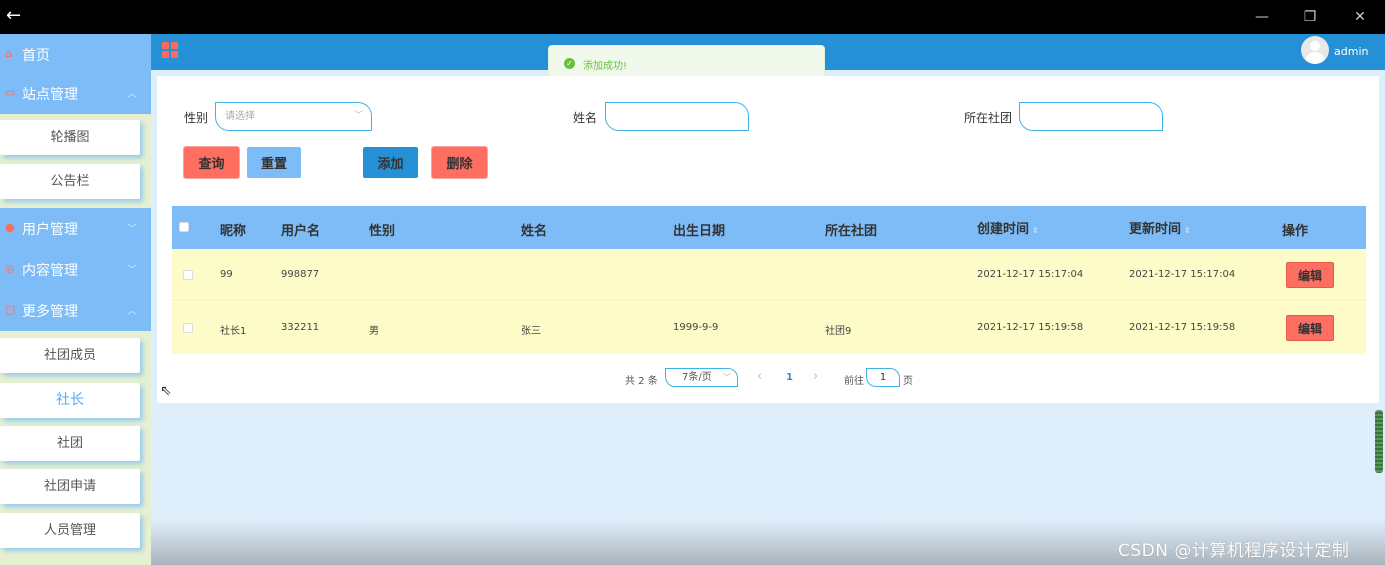 The image size is (1385, 565). What do you see at coordinates (1234, 551) in the screenshot?
I see `watermark: CSDN @计算机程序设计定制` at bounding box center [1234, 551].